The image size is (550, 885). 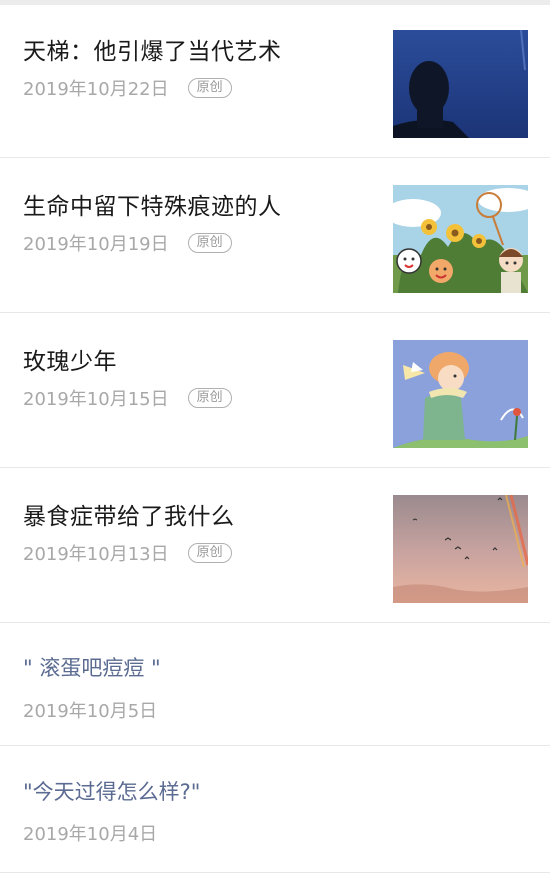 I want to click on quote-date: 2019年10月5日, so click(x=90, y=711).